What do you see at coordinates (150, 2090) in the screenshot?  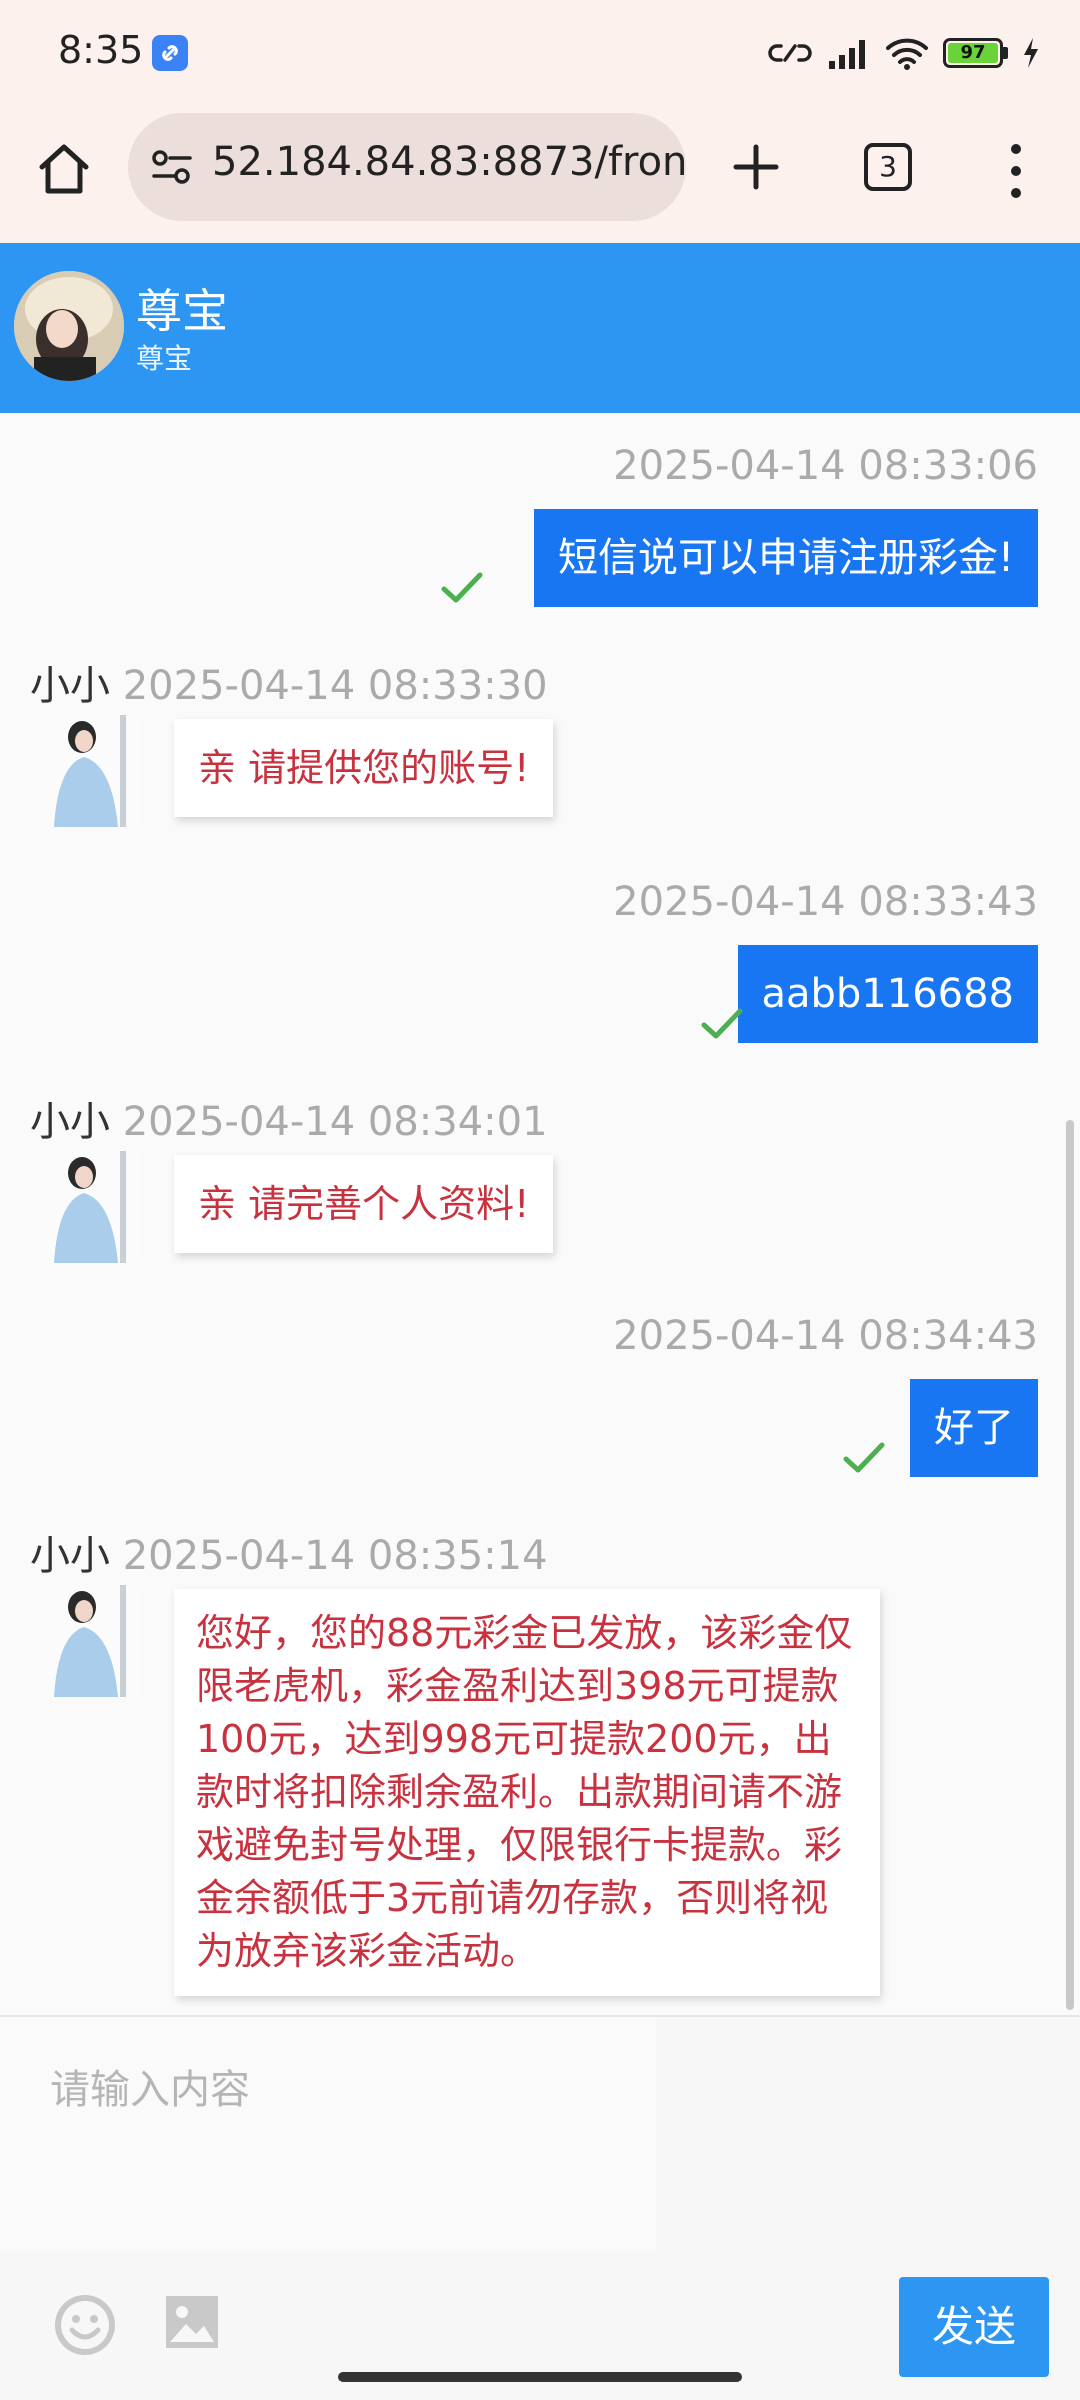 I see `input-placeholder: 请输入内容` at bounding box center [150, 2090].